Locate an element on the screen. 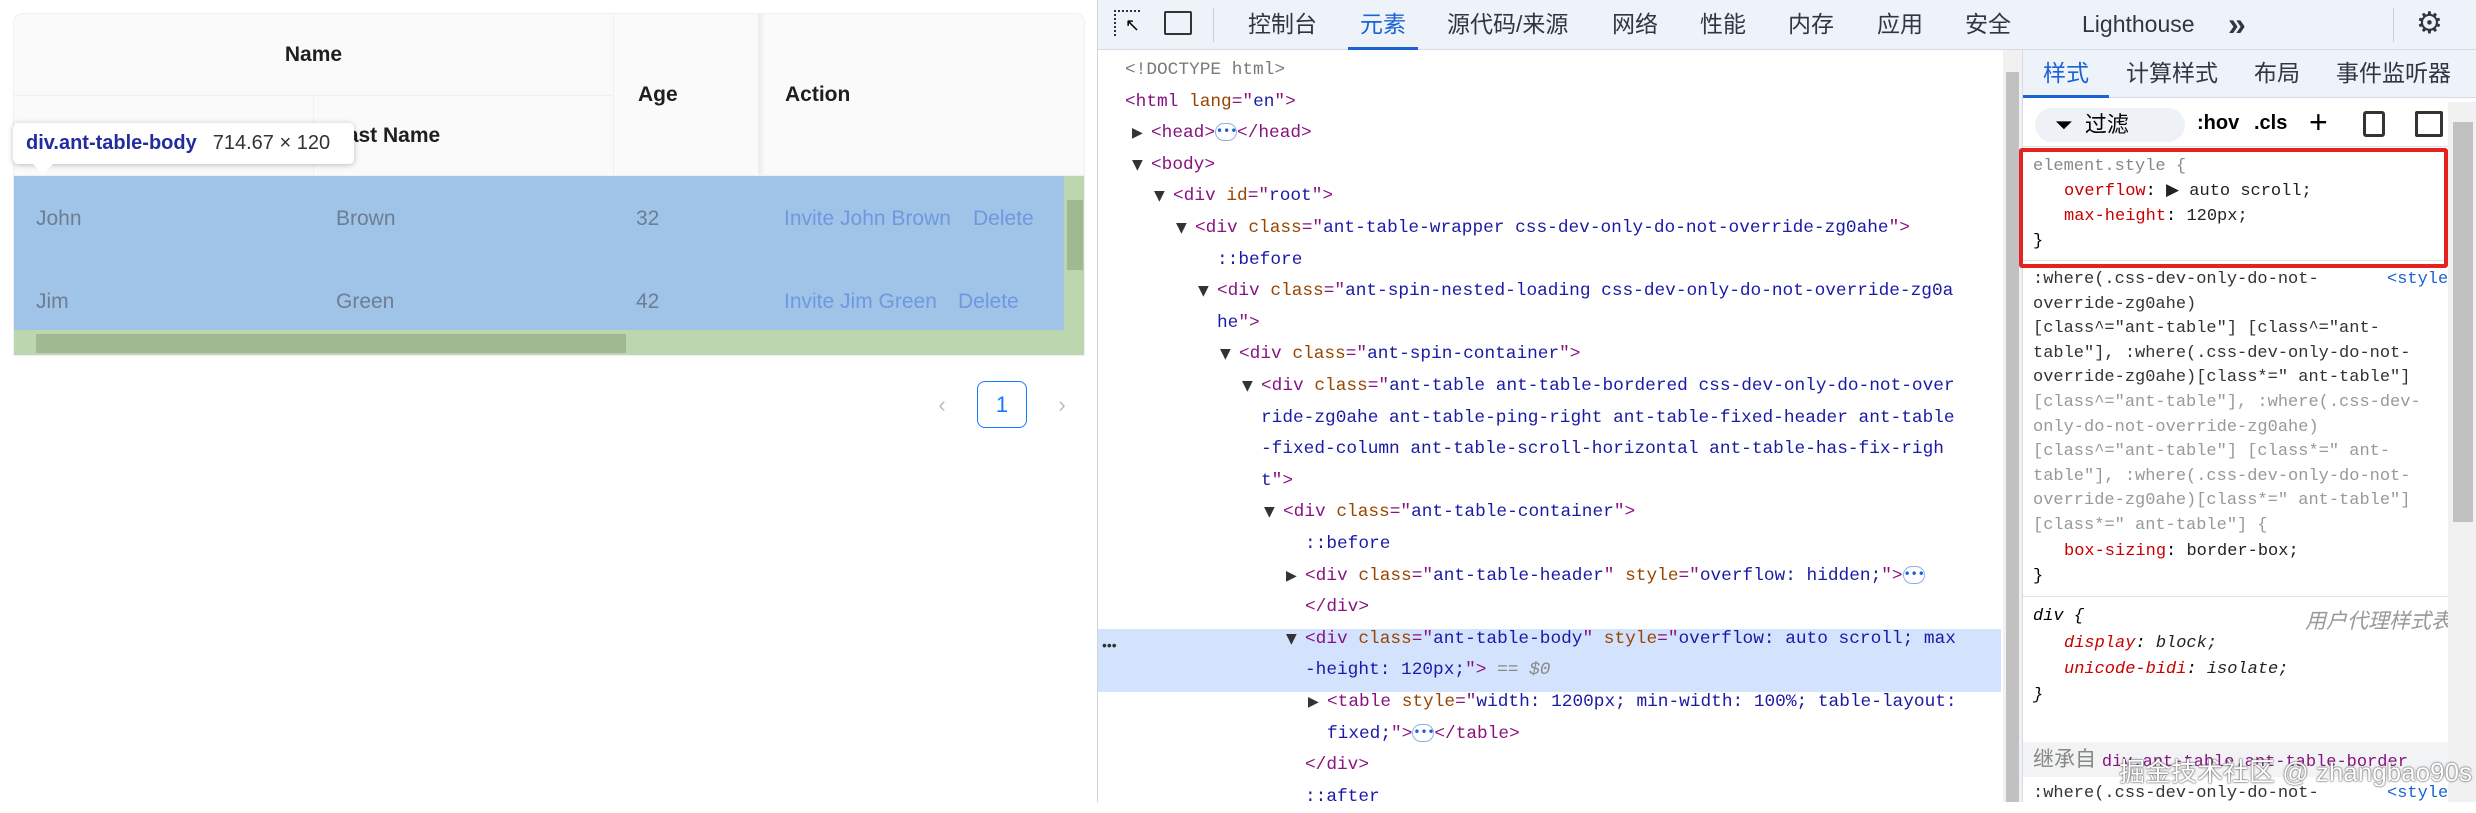 This screenshot has width=2476, height=813. dom-node-line: ::after is located at coordinates (1342, 797).